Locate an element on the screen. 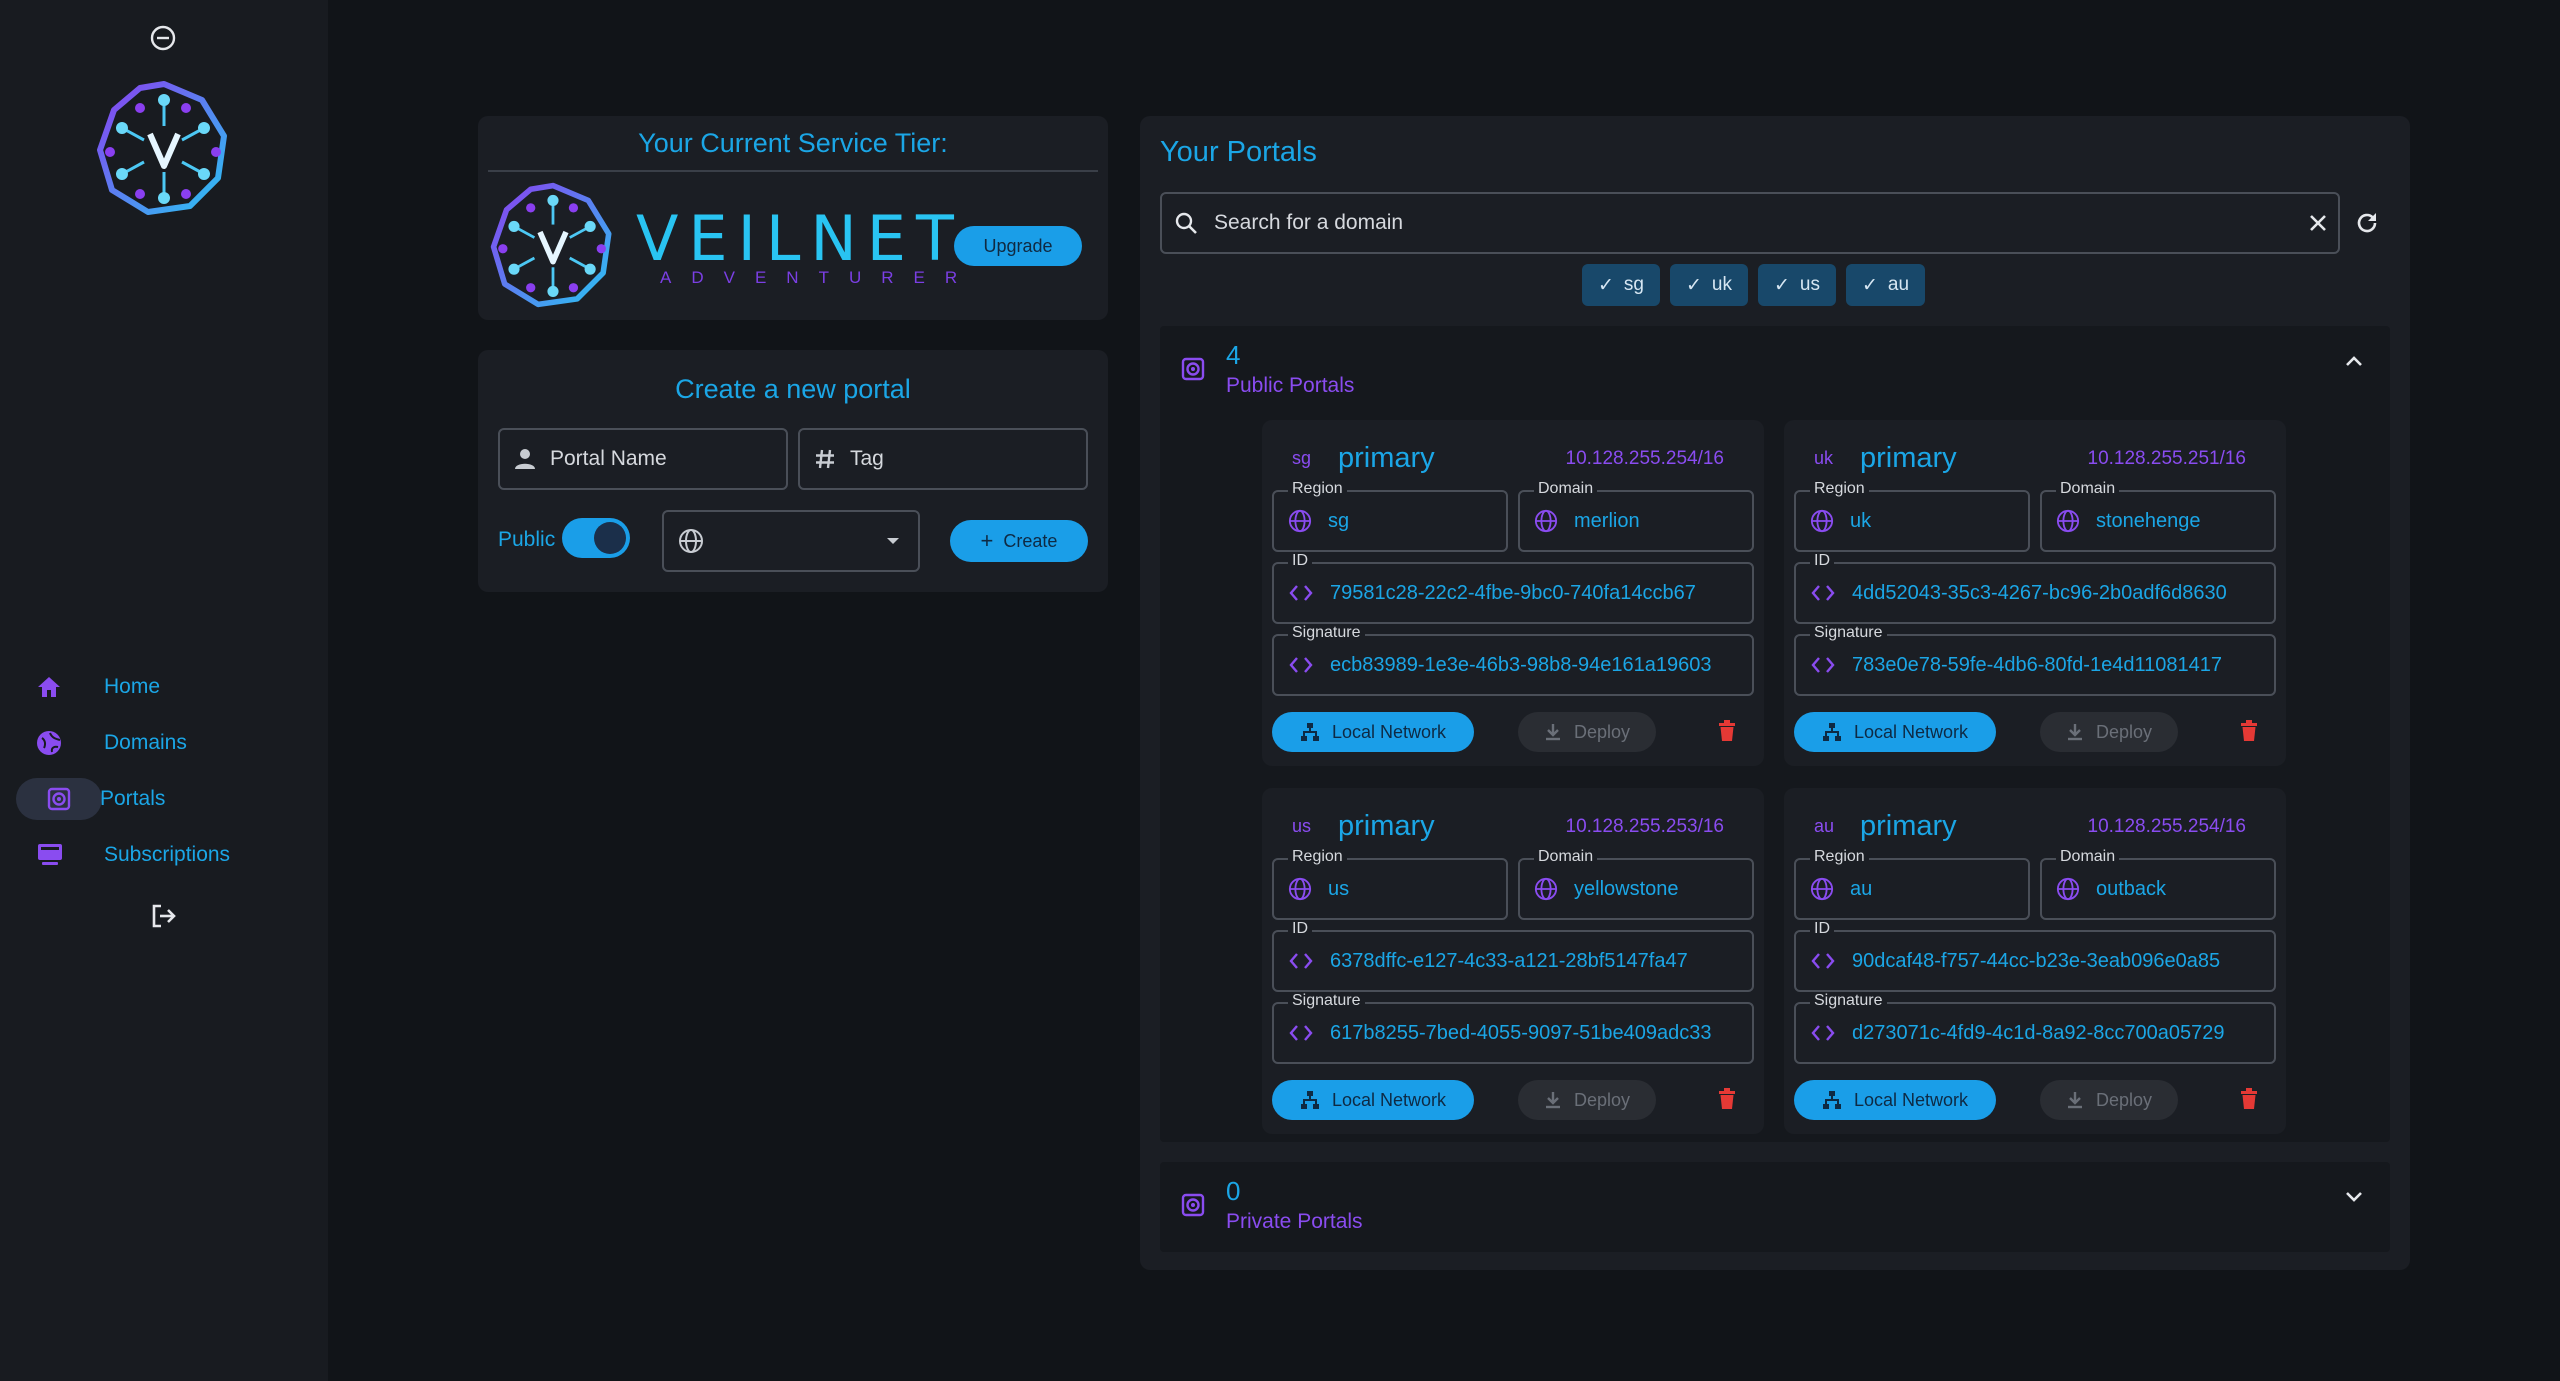 Image resolution: width=2560 pixels, height=1381 pixels. refresh-icon is located at coordinates (2367, 223).